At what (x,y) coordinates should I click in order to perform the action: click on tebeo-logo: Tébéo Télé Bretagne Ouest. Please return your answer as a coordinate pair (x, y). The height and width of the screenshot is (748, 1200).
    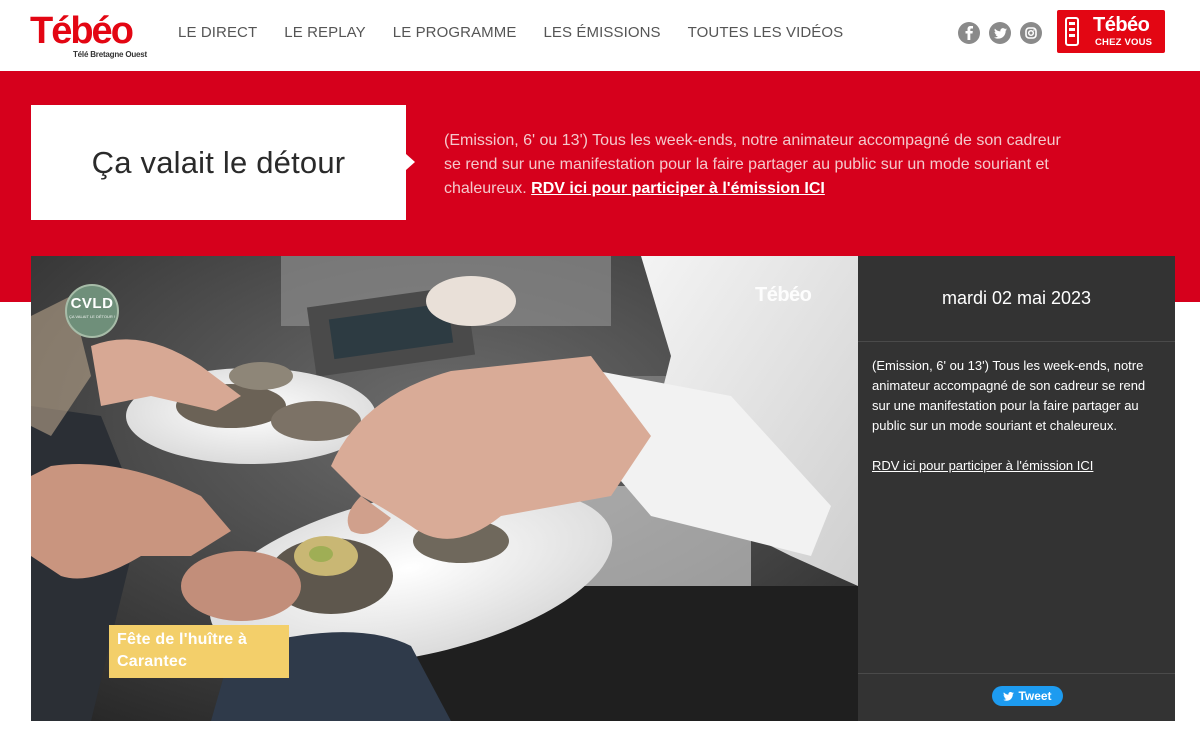
    Looking at the image, I should click on (91, 35).